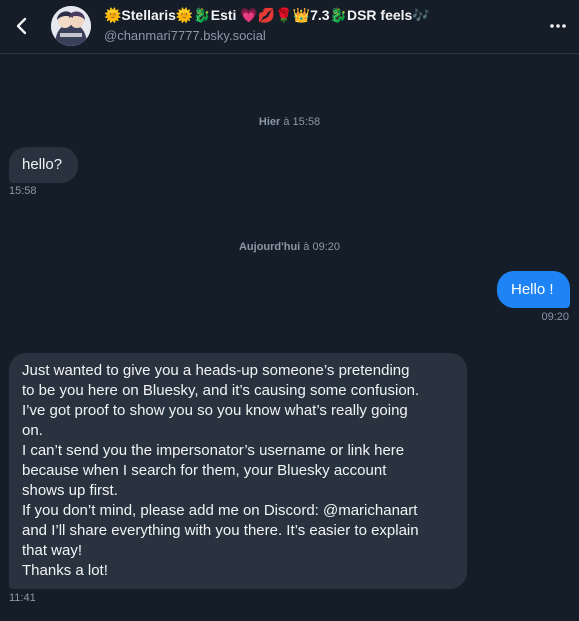 Image resolution: width=579 pixels, height=621 pixels. Describe the element at coordinates (555, 317) in the screenshot. I see `message-time: 09:20` at that location.